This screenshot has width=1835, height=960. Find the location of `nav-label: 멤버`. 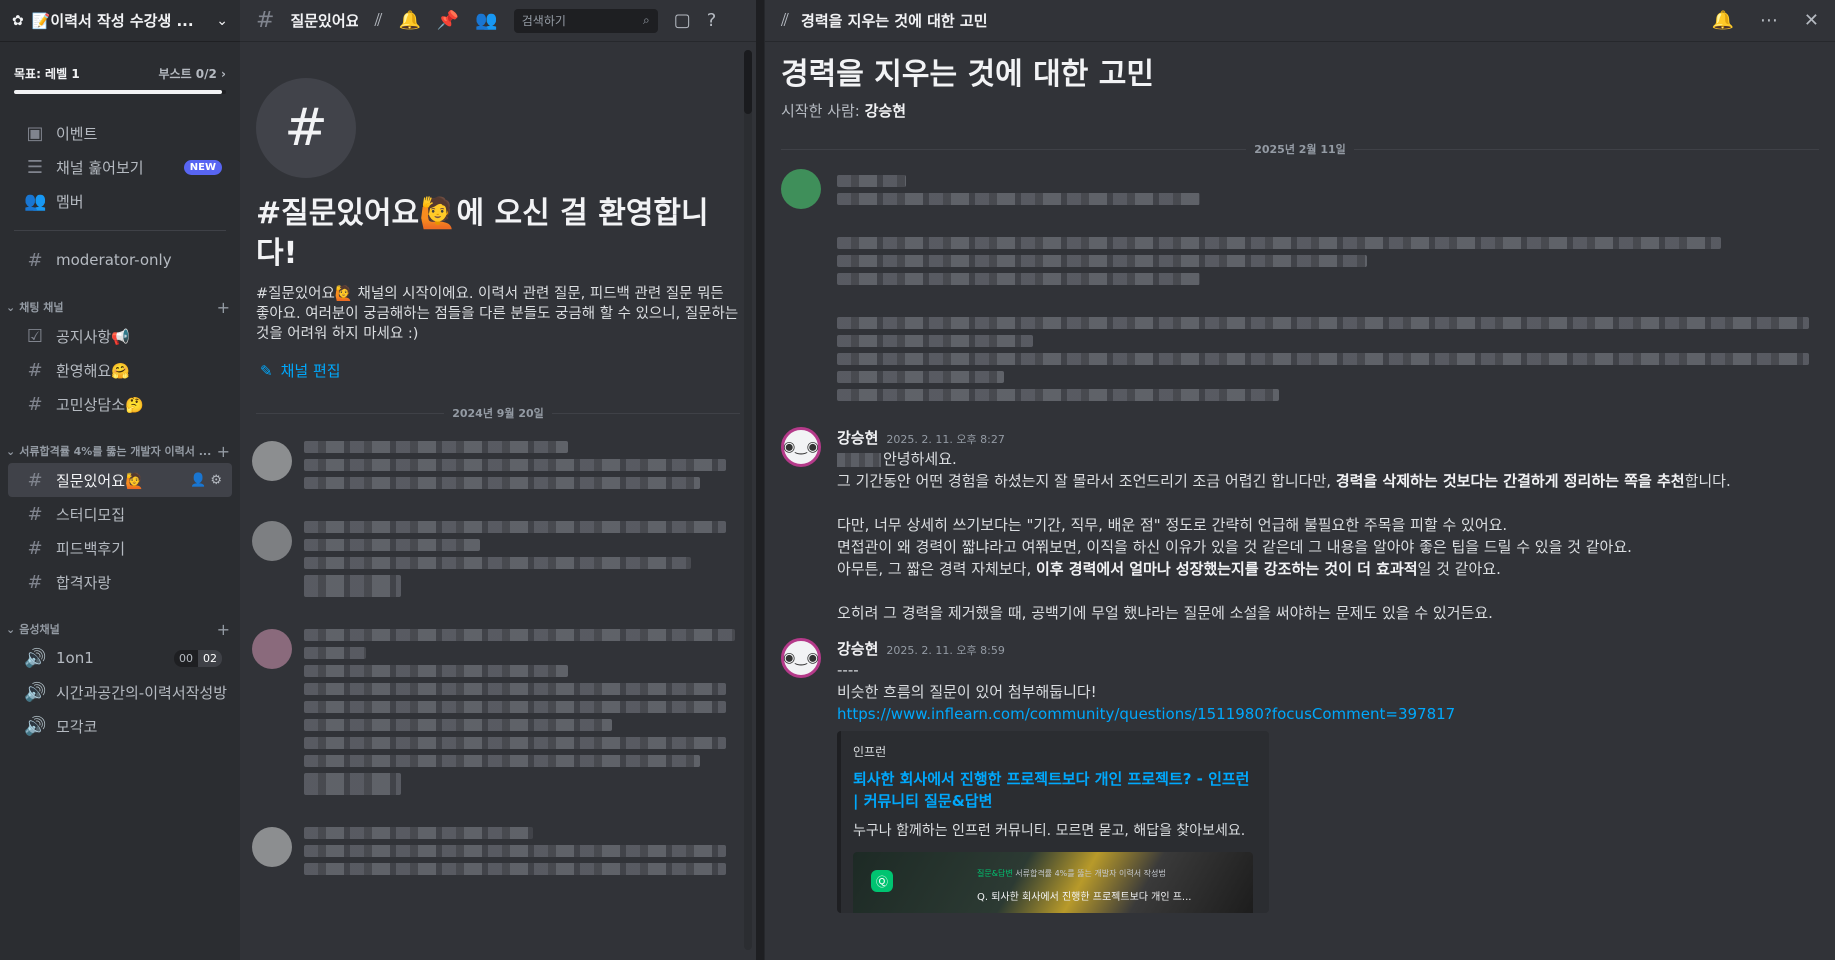

nav-label: 멤버 is located at coordinates (70, 201).